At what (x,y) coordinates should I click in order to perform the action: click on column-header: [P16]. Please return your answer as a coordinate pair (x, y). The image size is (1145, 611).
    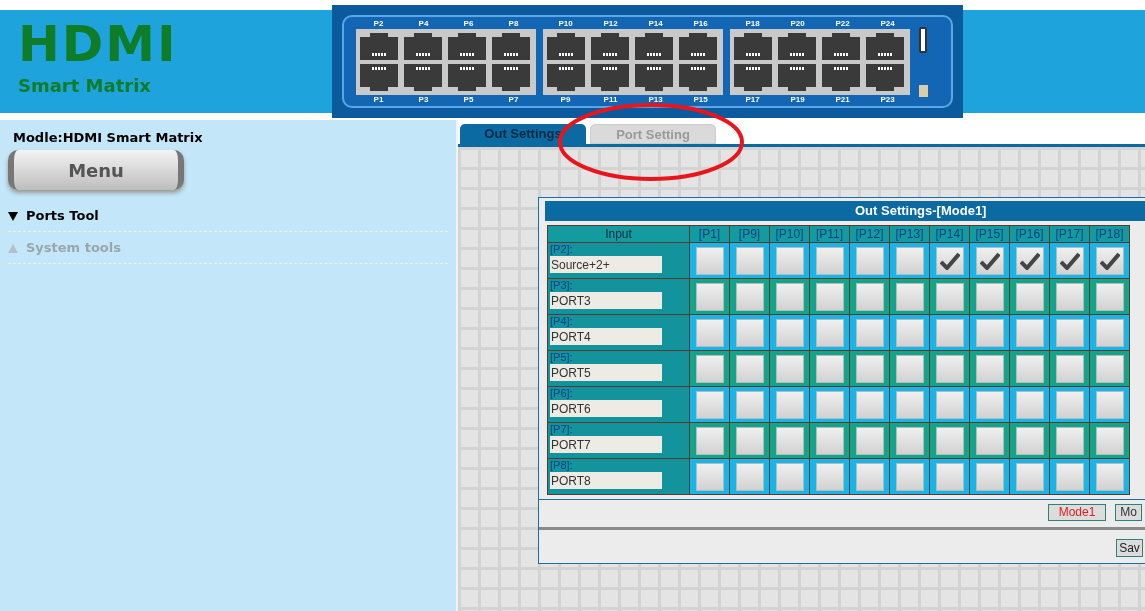
    Looking at the image, I should click on (1029, 234).